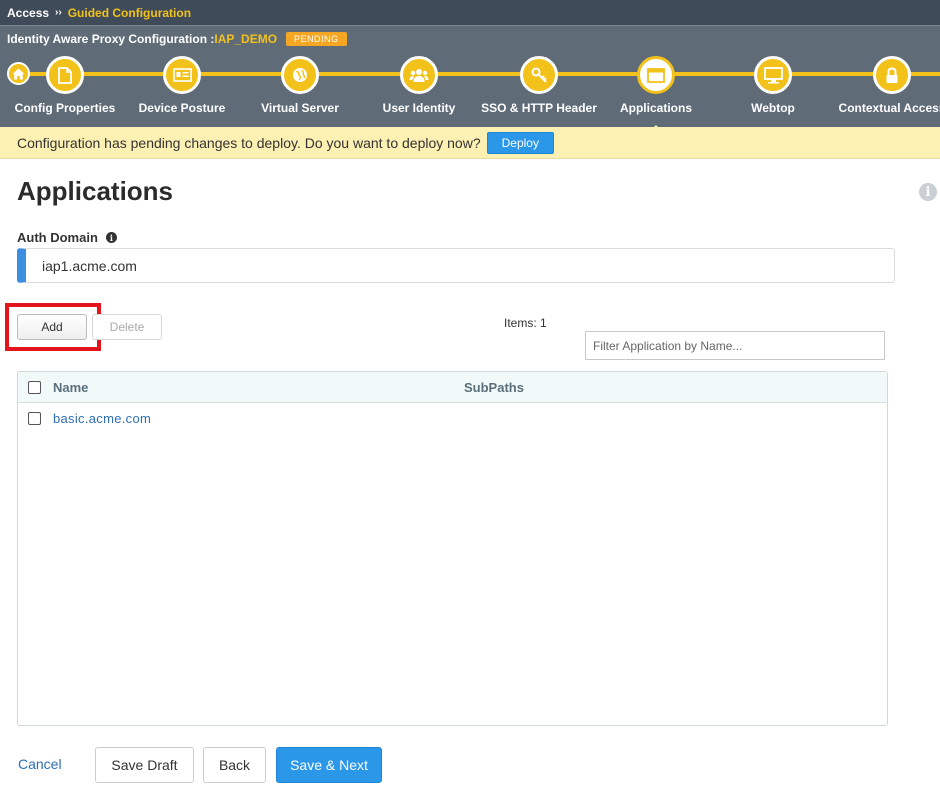 The height and width of the screenshot is (802, 940). What do you see at coordinates (52, 327) in the screenshot?
I see `add-button: Add` at bounding box center [52, 327].